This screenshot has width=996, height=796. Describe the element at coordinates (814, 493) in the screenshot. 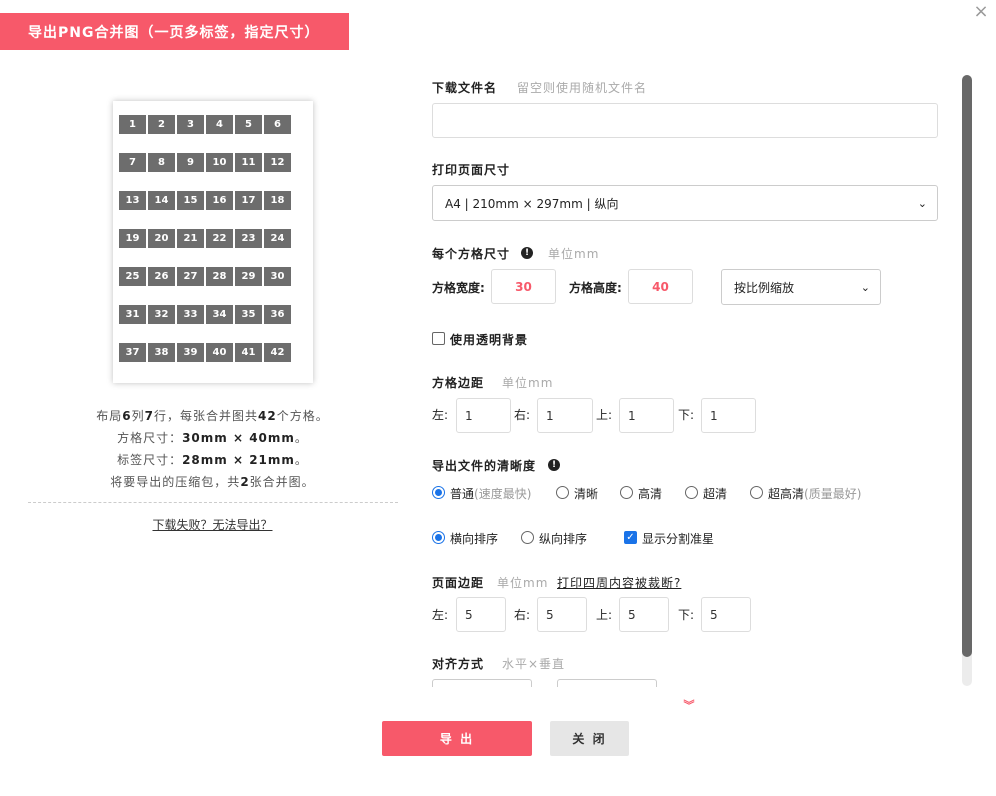

I see `clarity-option-uhd: 超高清(质量最好)` at that location.